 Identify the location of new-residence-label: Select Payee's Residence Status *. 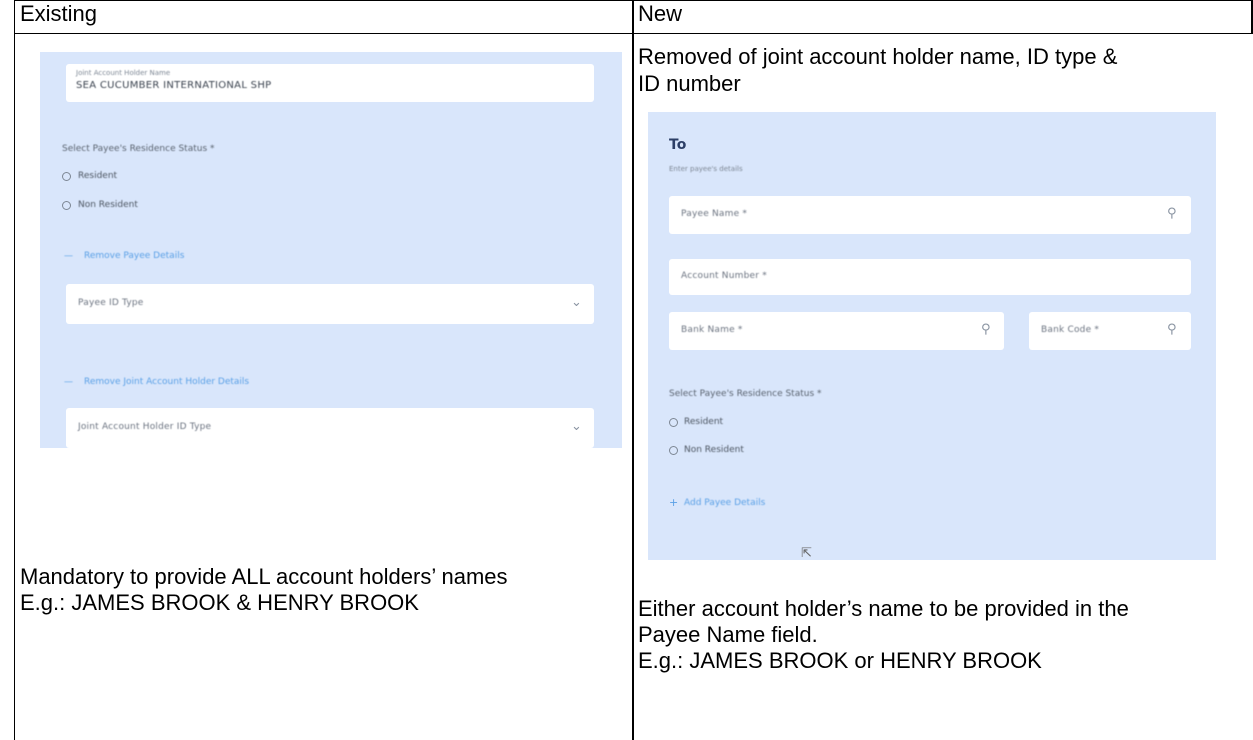
(745, 394).